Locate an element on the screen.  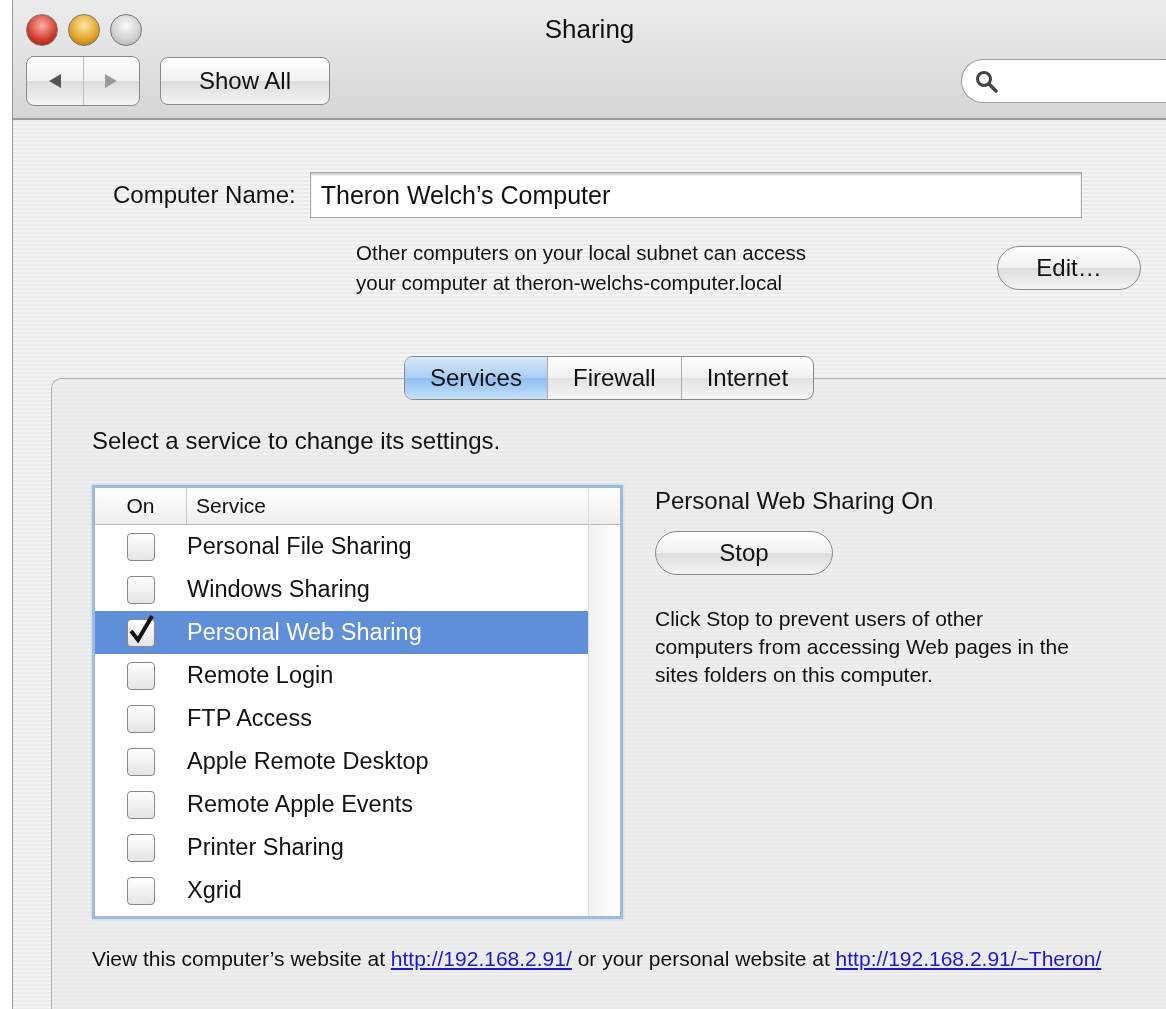
service-name: Windows Sharing is located at coordinates (278, 589).